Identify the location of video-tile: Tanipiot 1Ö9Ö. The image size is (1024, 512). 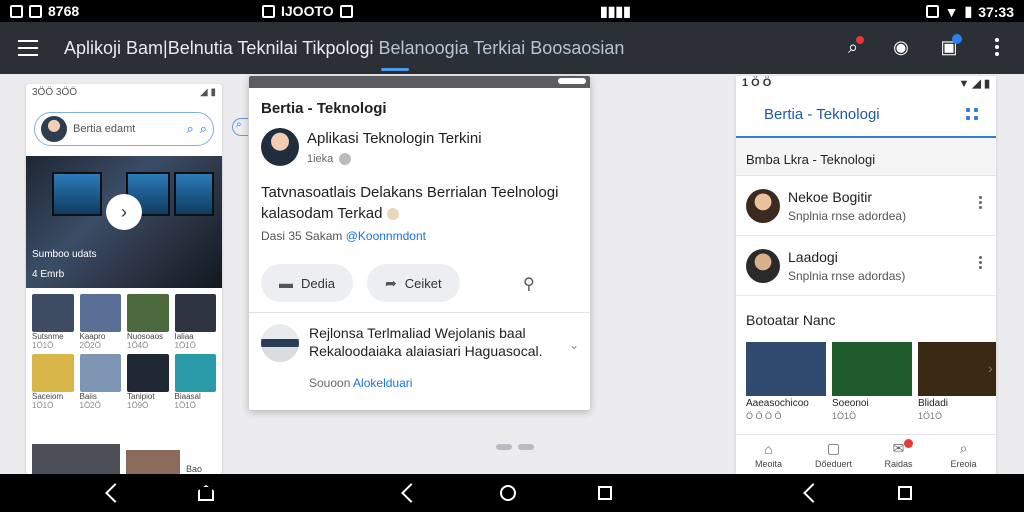
(148, 382).